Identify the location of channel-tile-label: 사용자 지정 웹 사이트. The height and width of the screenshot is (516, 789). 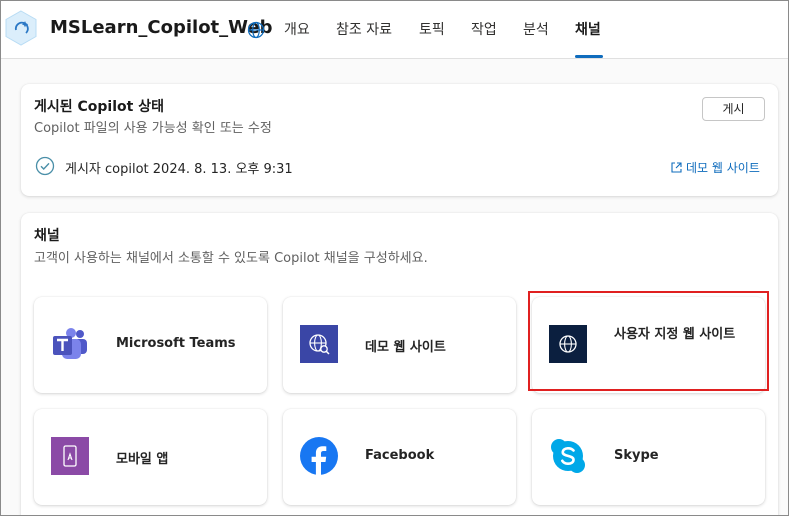
(675, 334).